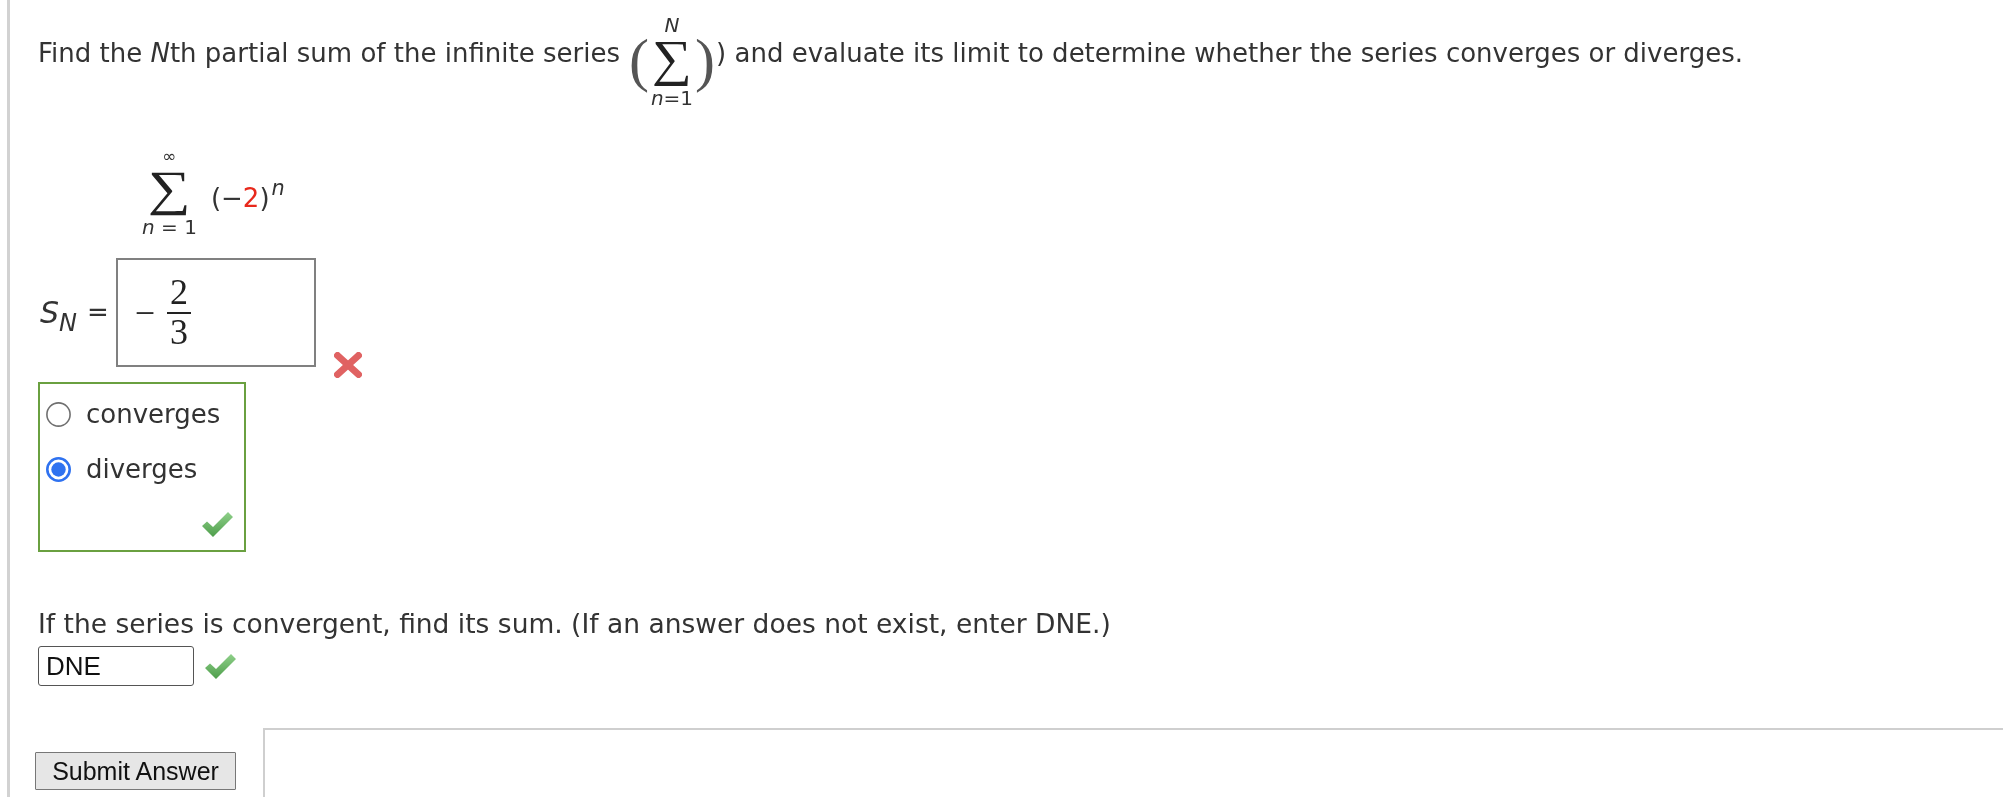 The height and width of the screenshot is (797, 2003). Describe the element at coordinates (58, 312) in the screenshot. I see `variable-label: S$_{N}$` at that location.